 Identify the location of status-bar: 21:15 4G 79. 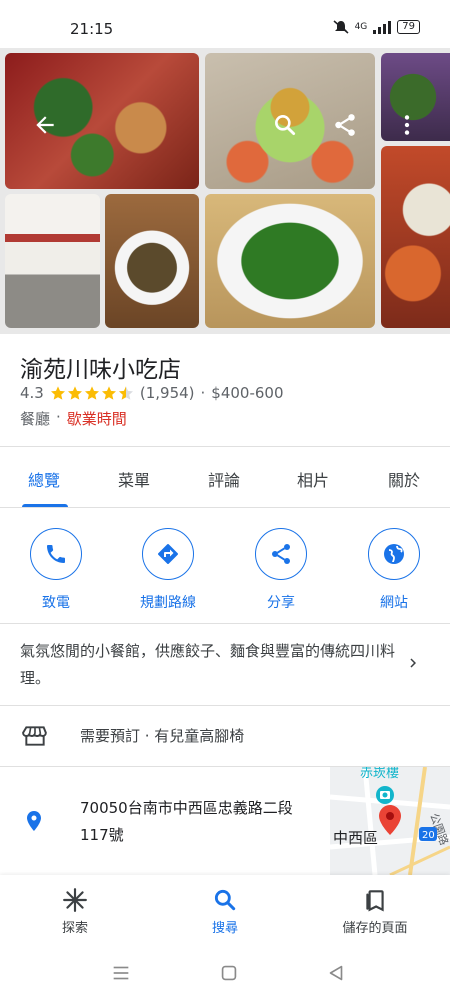
(225, 24).